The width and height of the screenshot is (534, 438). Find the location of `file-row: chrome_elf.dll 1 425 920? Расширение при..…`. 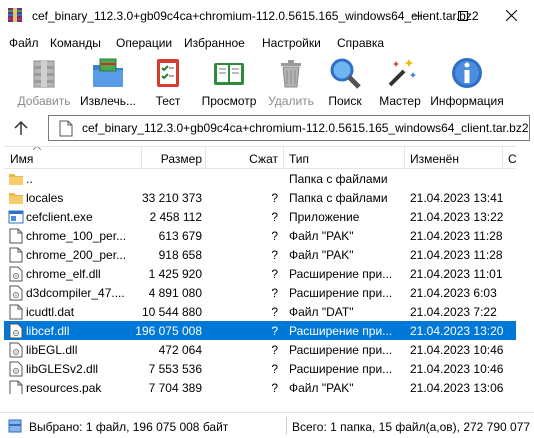

file-row: chrome_elf.dll 1 425 920? Расширение при..… is located at coordinates (260, 273).